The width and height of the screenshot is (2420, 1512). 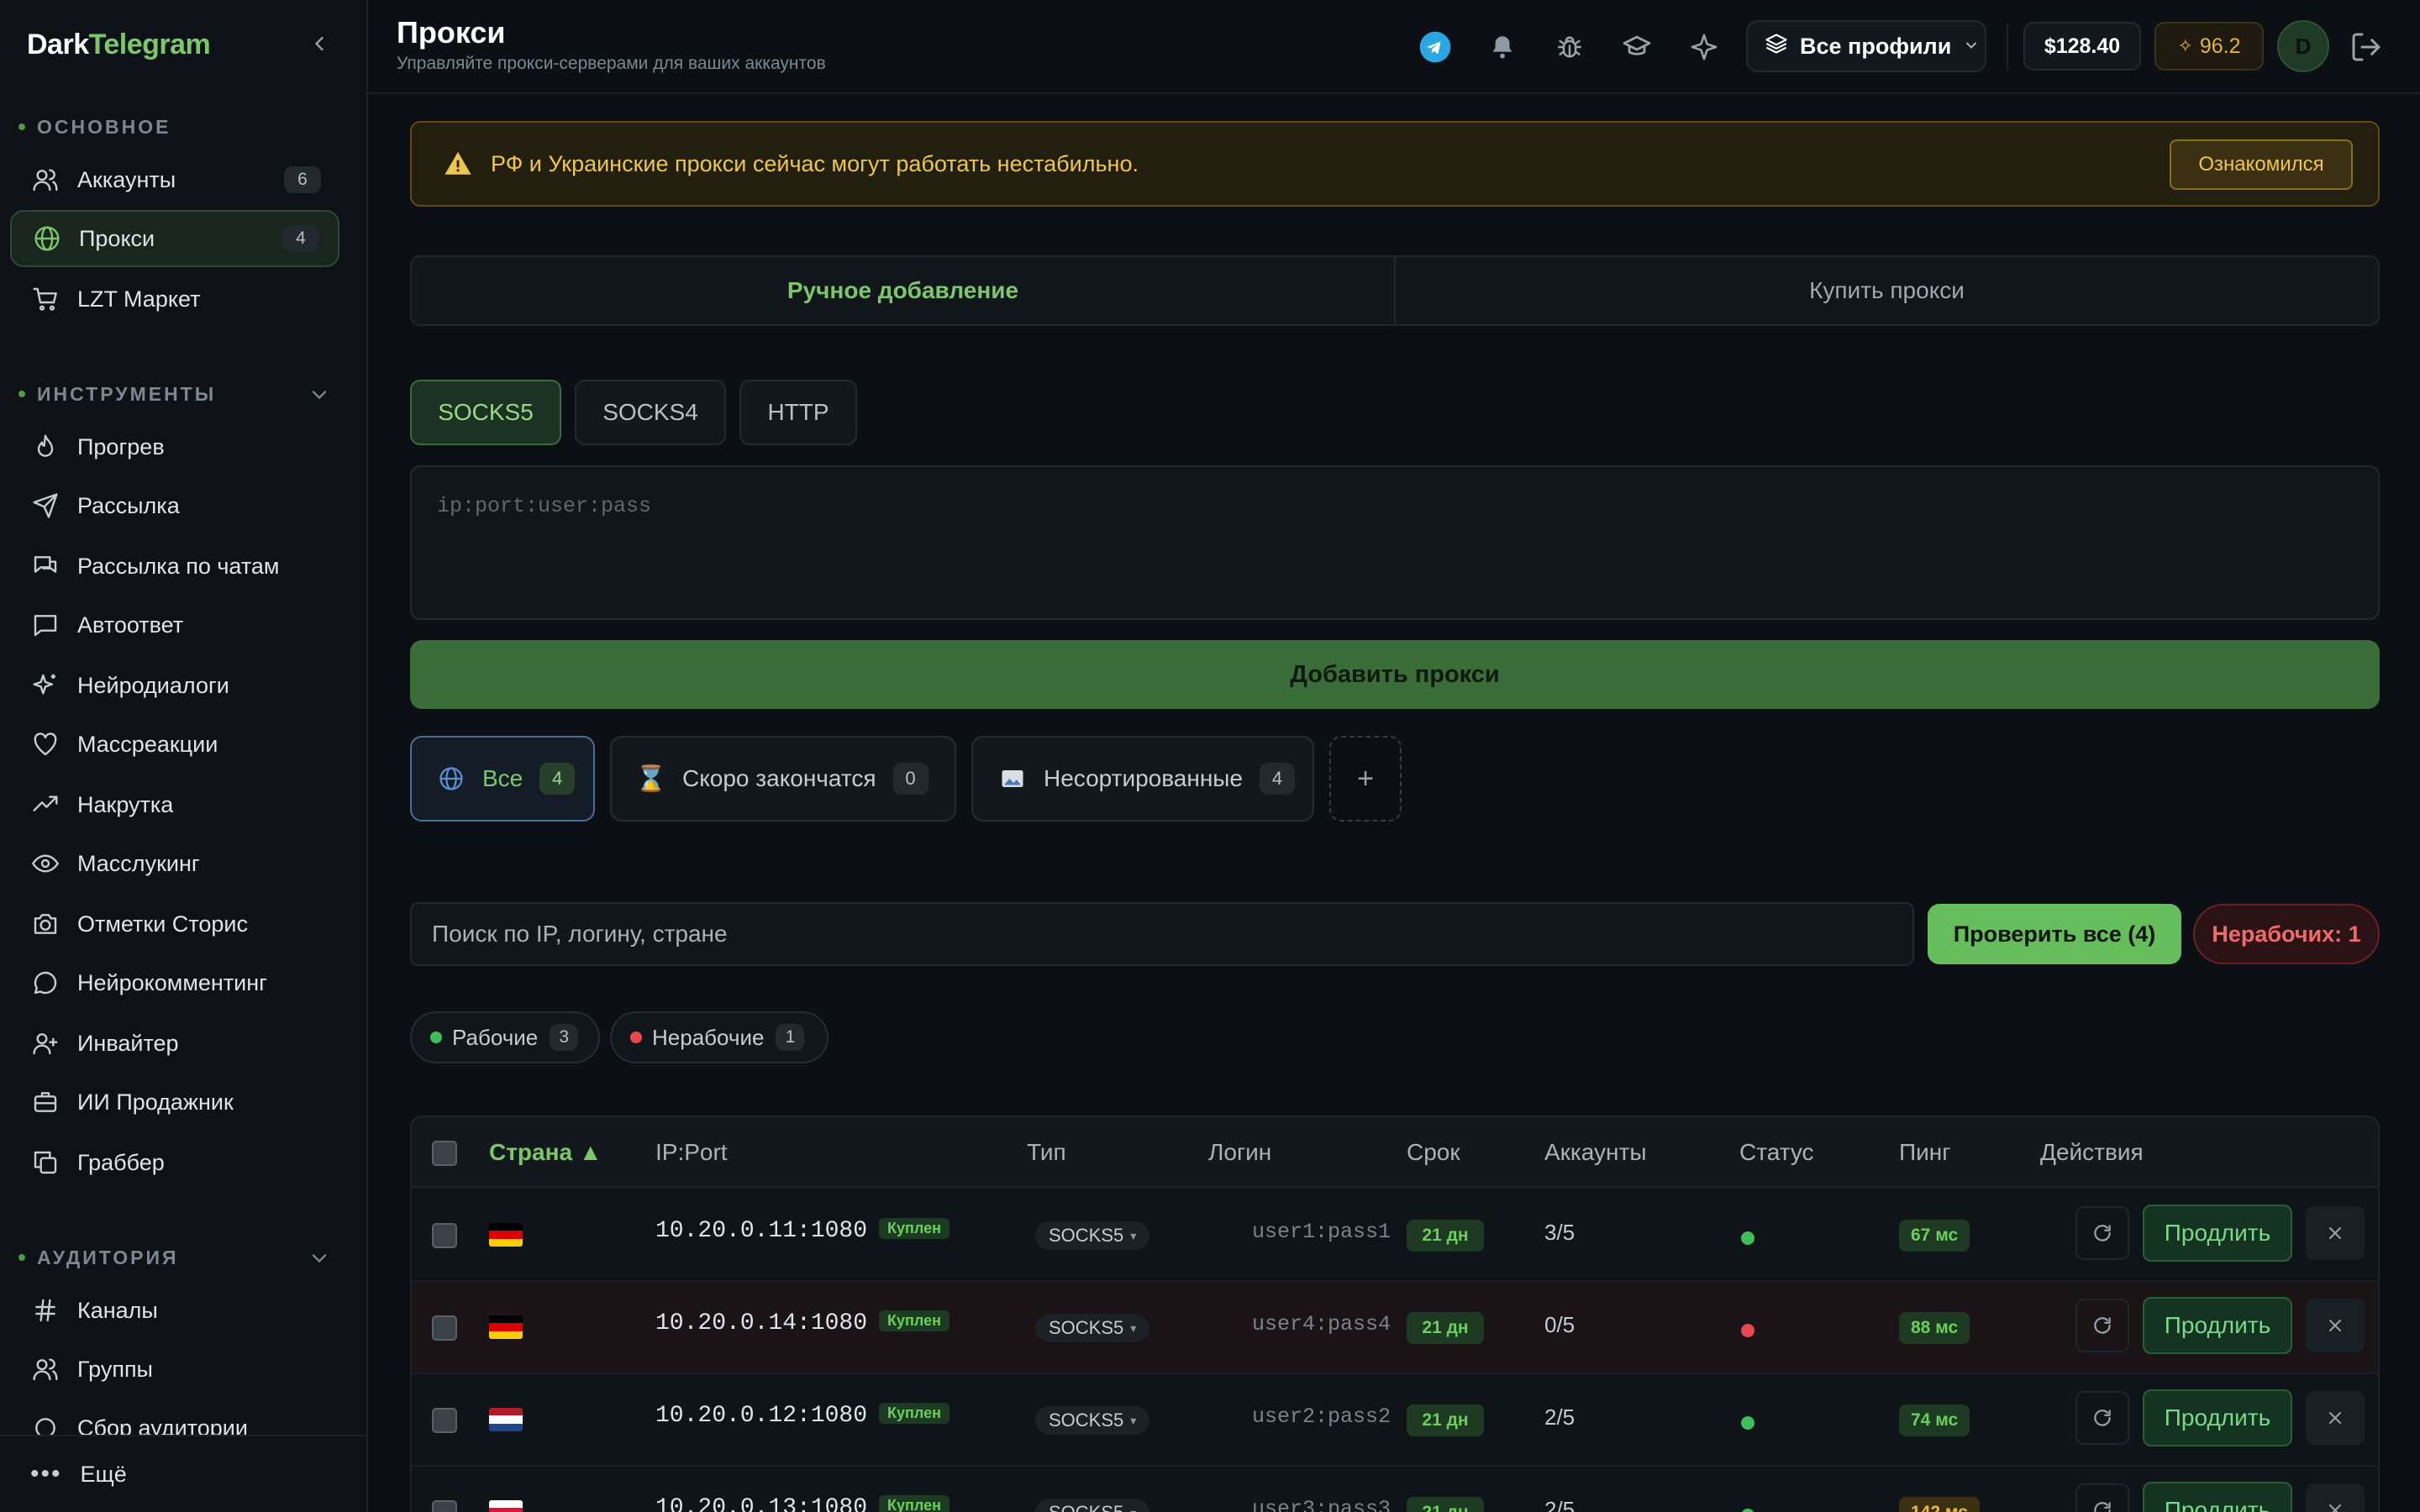 I want to click on acknowledge-button: Ознакомился, so click(x=2262, y=164).